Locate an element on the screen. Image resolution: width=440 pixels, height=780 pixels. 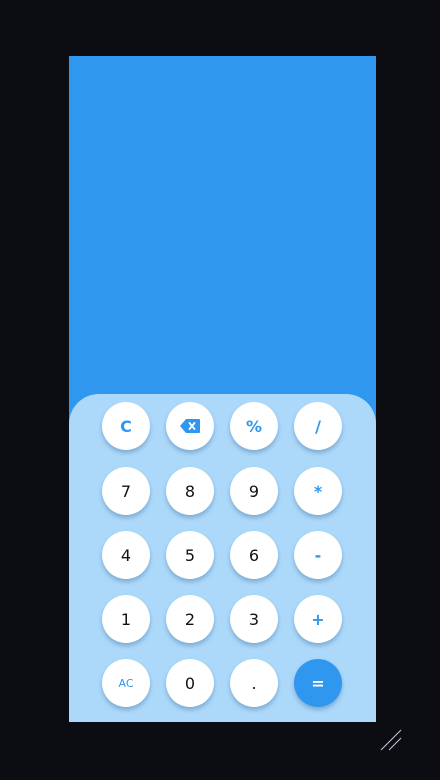
digit-2-button: 2 is located at coordinates (190, 619).